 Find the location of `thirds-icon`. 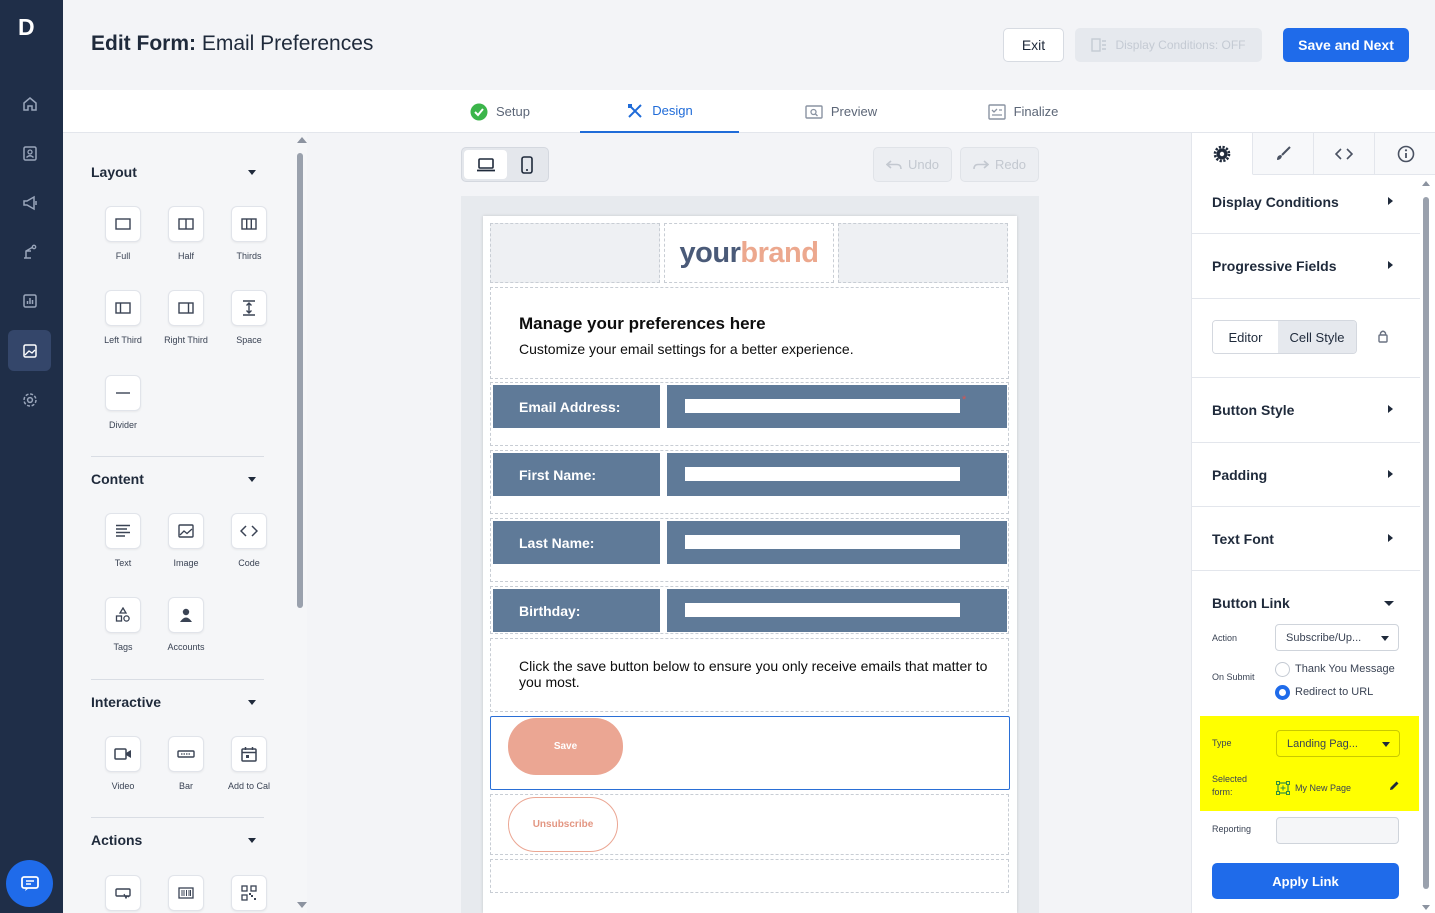

thirds-icon is located at coordinates (249, 224).